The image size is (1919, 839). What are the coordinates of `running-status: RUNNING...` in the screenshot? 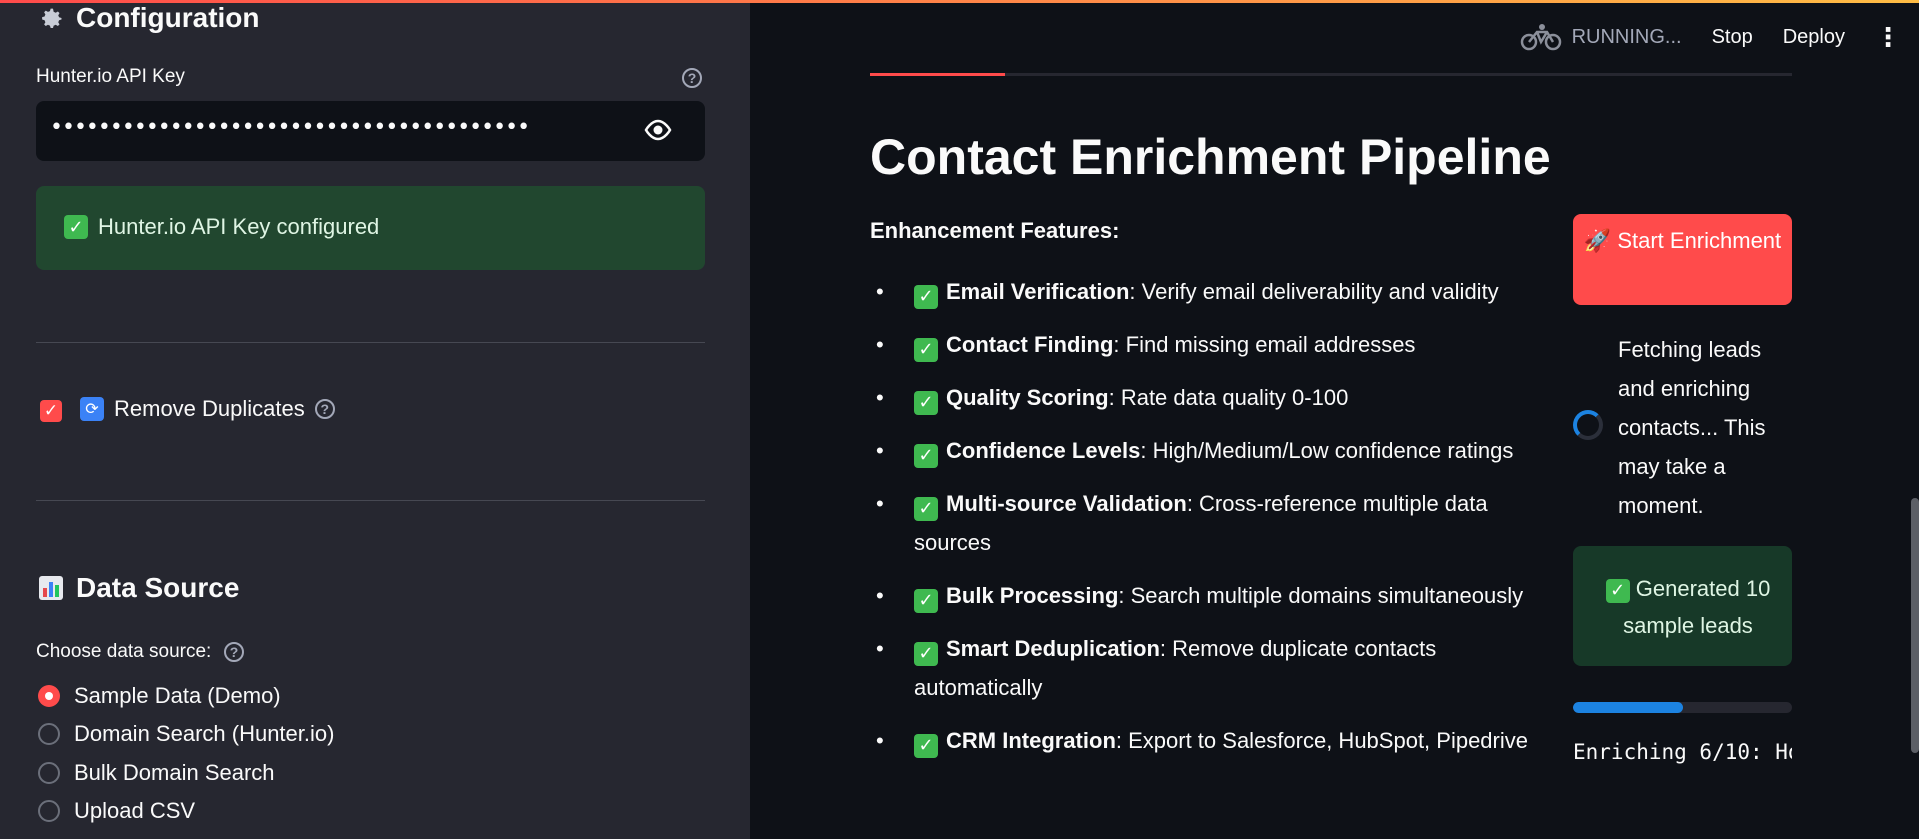 It's located at (1601, 37).